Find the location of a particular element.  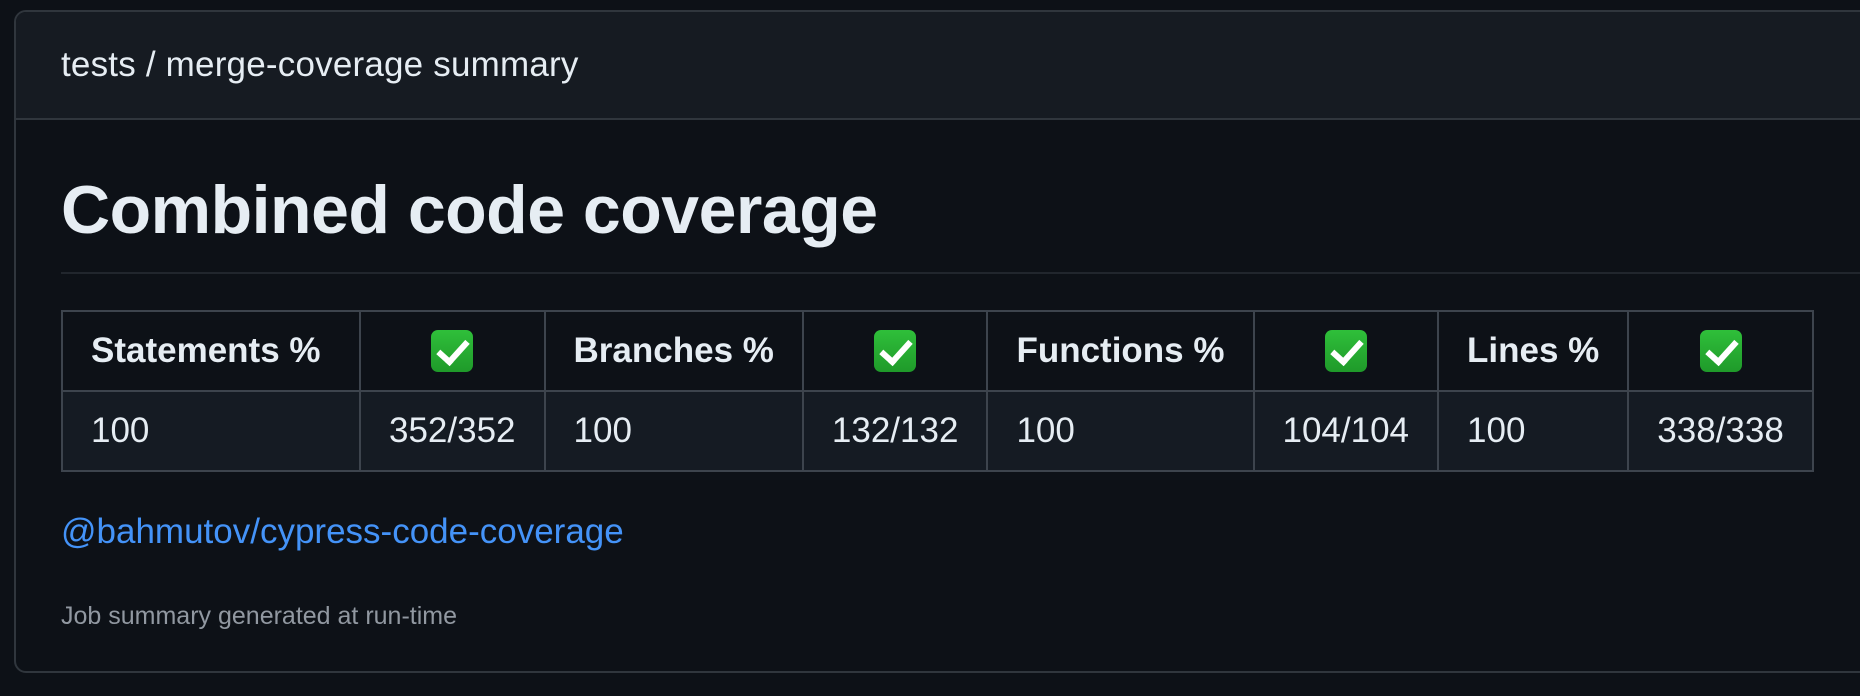

header-lines-badge is located at coordinates (1720, 351).